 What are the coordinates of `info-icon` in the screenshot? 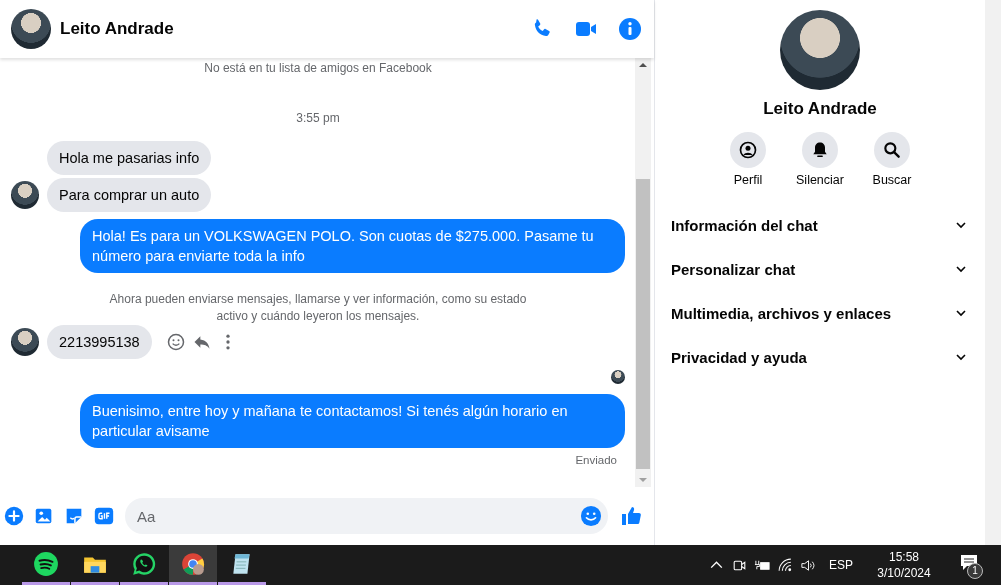 It's located at (630, 29).